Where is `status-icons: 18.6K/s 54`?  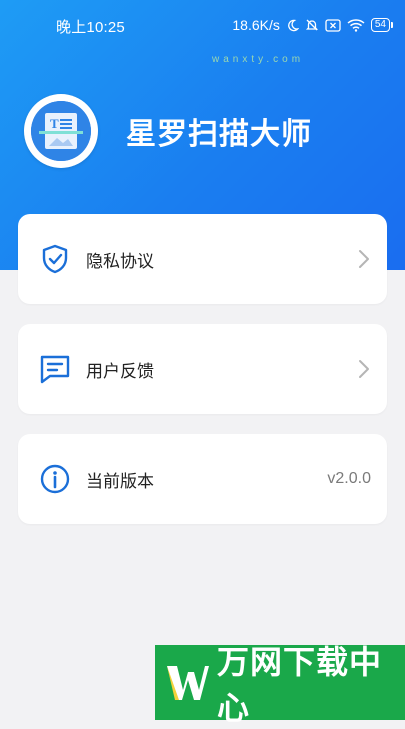
status-icons: 18.6K/s 54 is located at coordinates (312, 25).